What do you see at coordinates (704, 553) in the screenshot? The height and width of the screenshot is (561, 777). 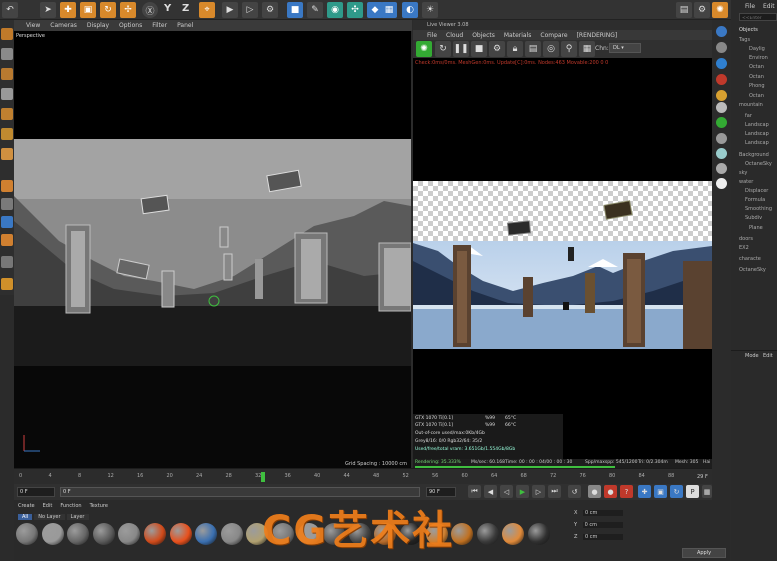 I see `apply-button: Apply` at bounding box center [704, 553].